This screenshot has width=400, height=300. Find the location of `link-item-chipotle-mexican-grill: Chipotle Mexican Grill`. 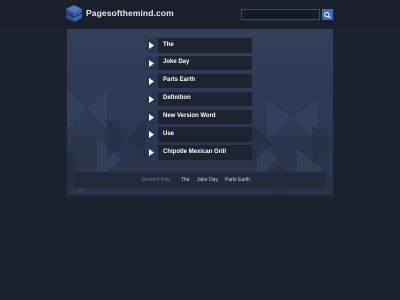

link-item-chipotle-mexican-grill: Chipotle Mexican Grill is located at coordinates (199, 152).